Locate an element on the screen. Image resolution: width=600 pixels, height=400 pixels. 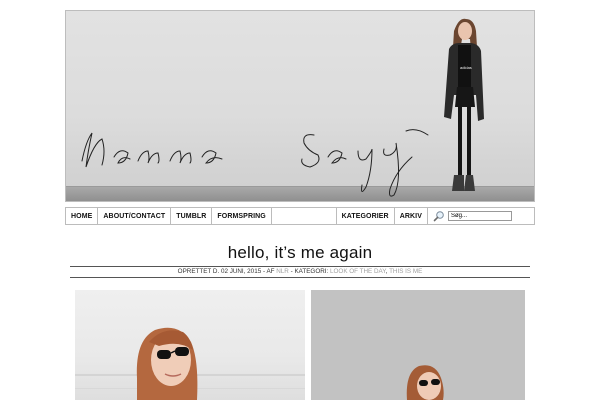
standing-woman-figure: adidas is located at coordinates (464, 104).